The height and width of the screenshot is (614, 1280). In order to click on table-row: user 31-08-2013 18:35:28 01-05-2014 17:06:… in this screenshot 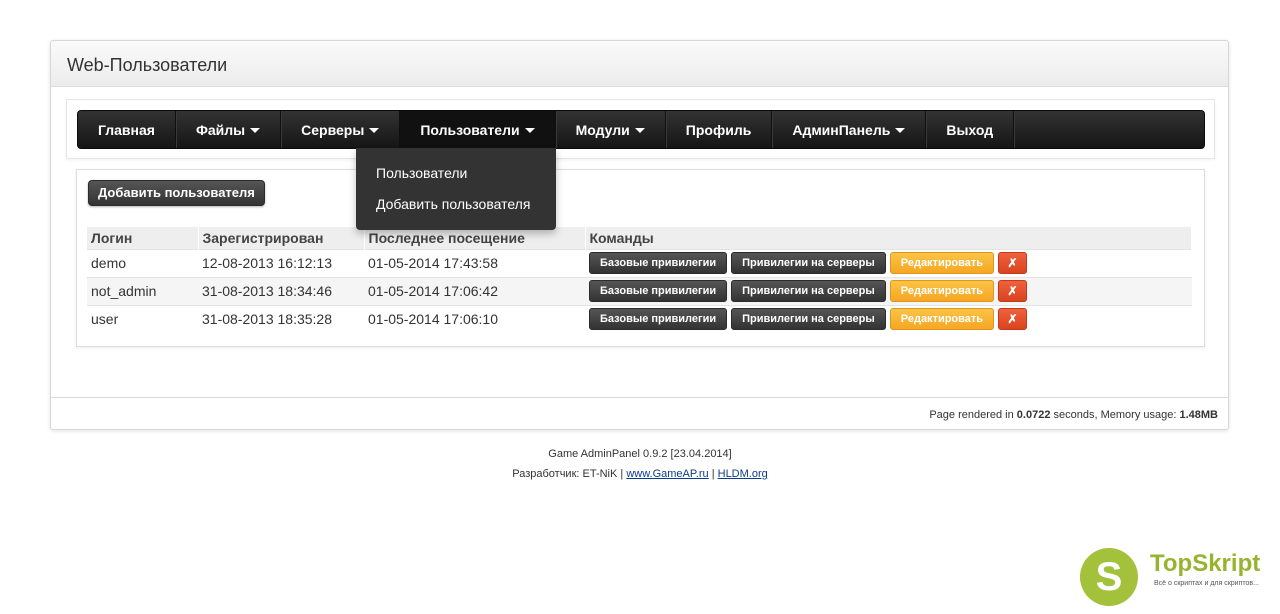, I will do `click(639, 318)`.